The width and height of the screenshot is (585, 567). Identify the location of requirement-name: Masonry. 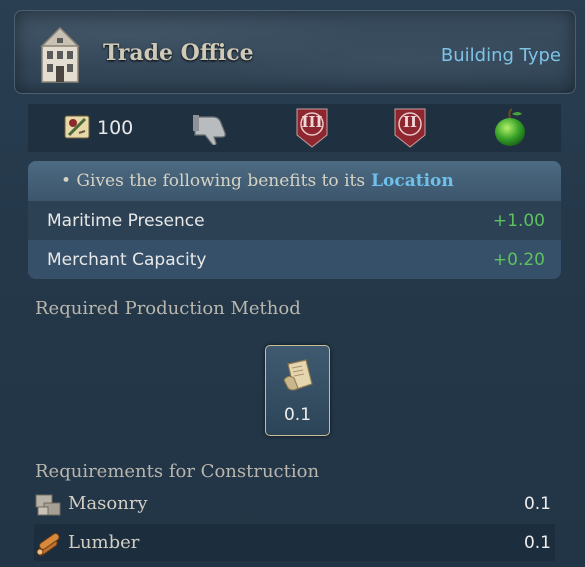
(108, 503).